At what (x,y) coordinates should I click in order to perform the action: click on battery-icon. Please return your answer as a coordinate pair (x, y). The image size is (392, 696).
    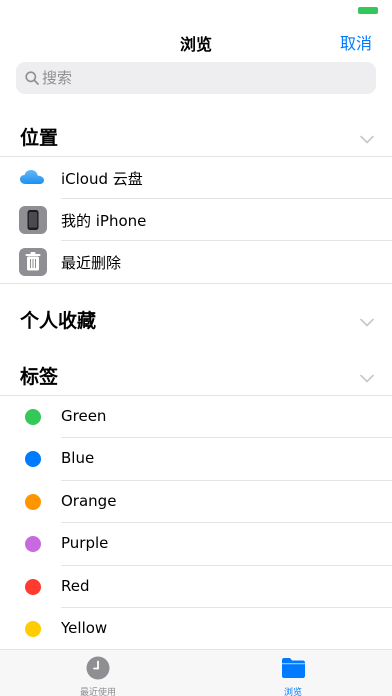
    Looking at the image, I should click on (368, 10).